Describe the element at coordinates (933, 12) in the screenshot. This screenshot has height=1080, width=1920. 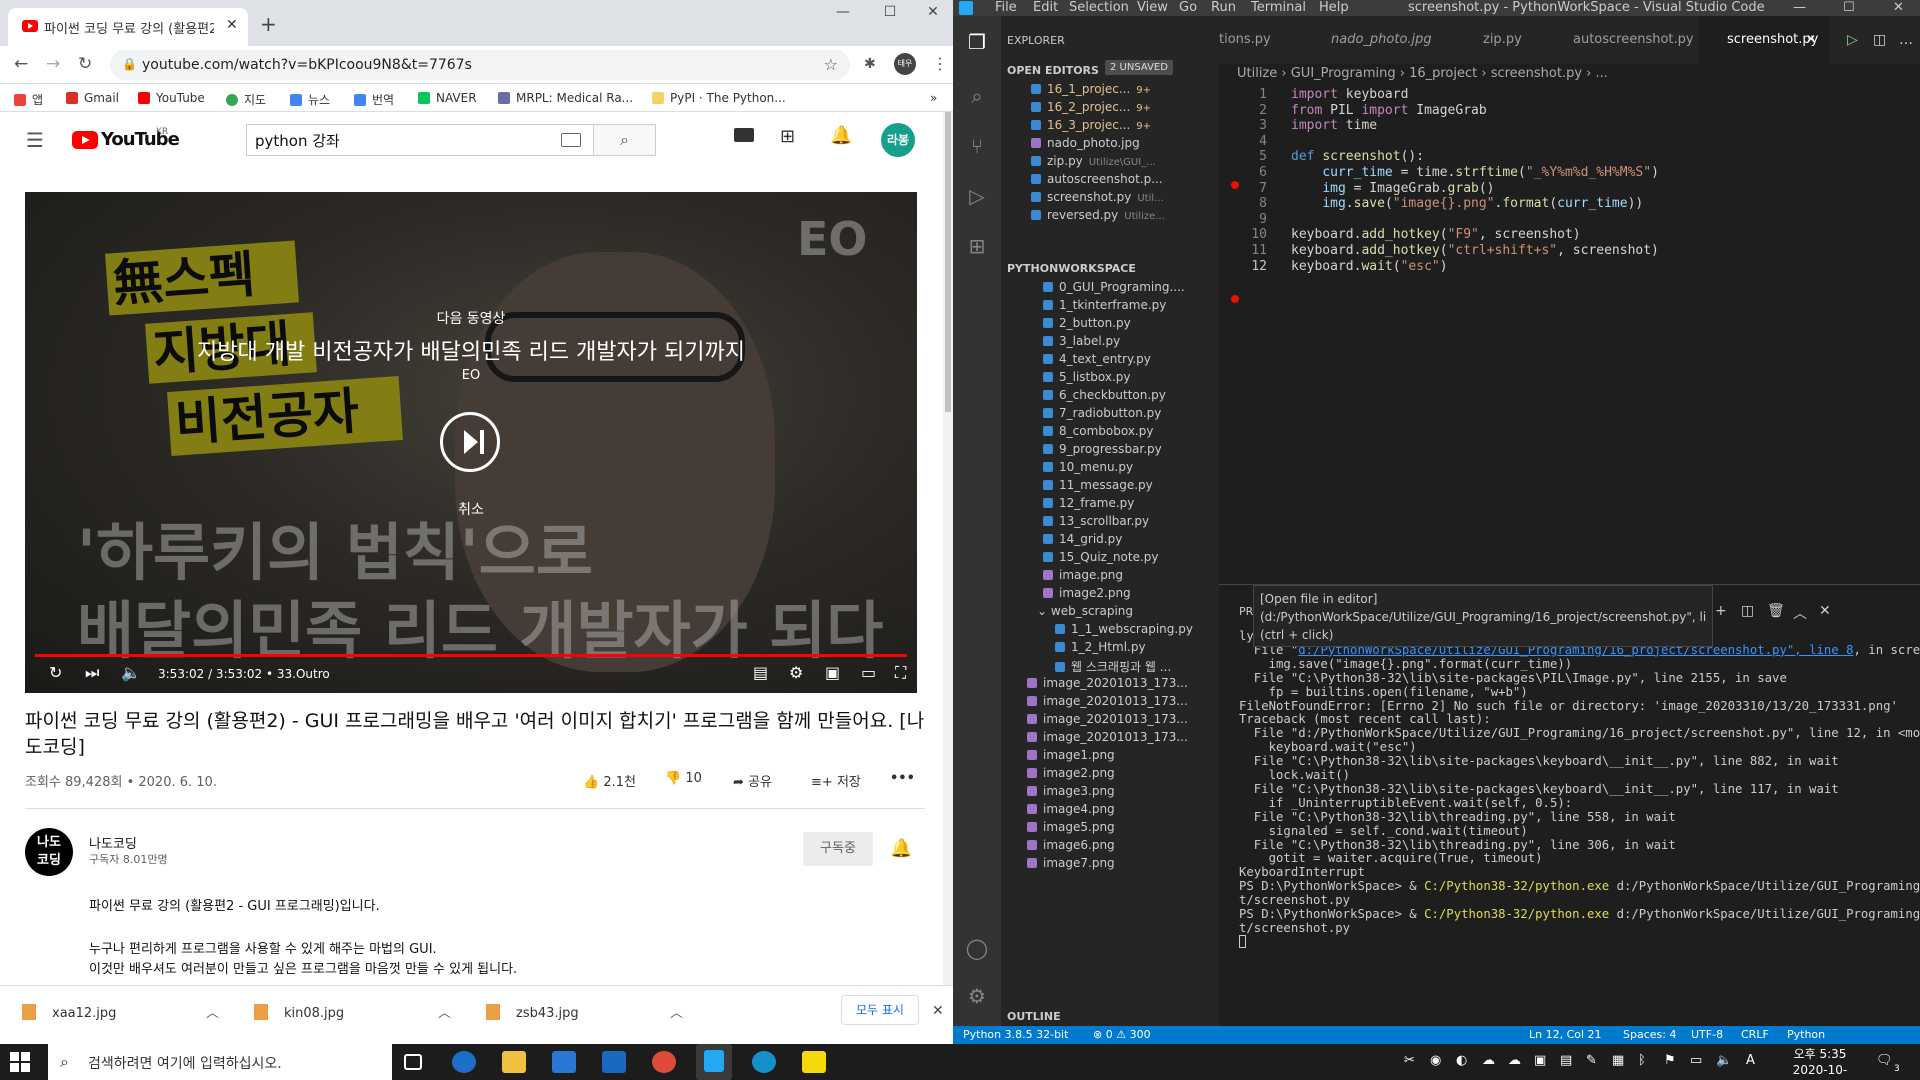
I see `close-window-button: ✕` at that location.